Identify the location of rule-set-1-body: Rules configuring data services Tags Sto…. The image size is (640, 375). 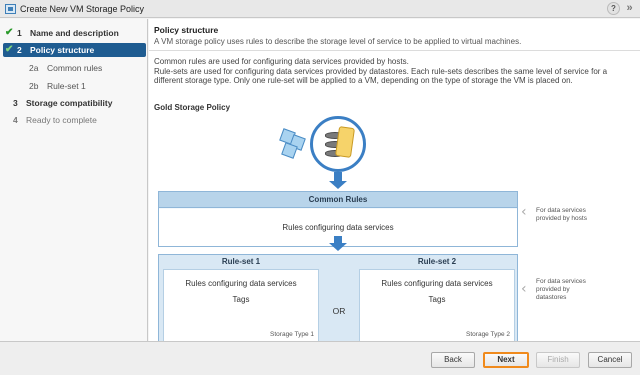
(241, 305).